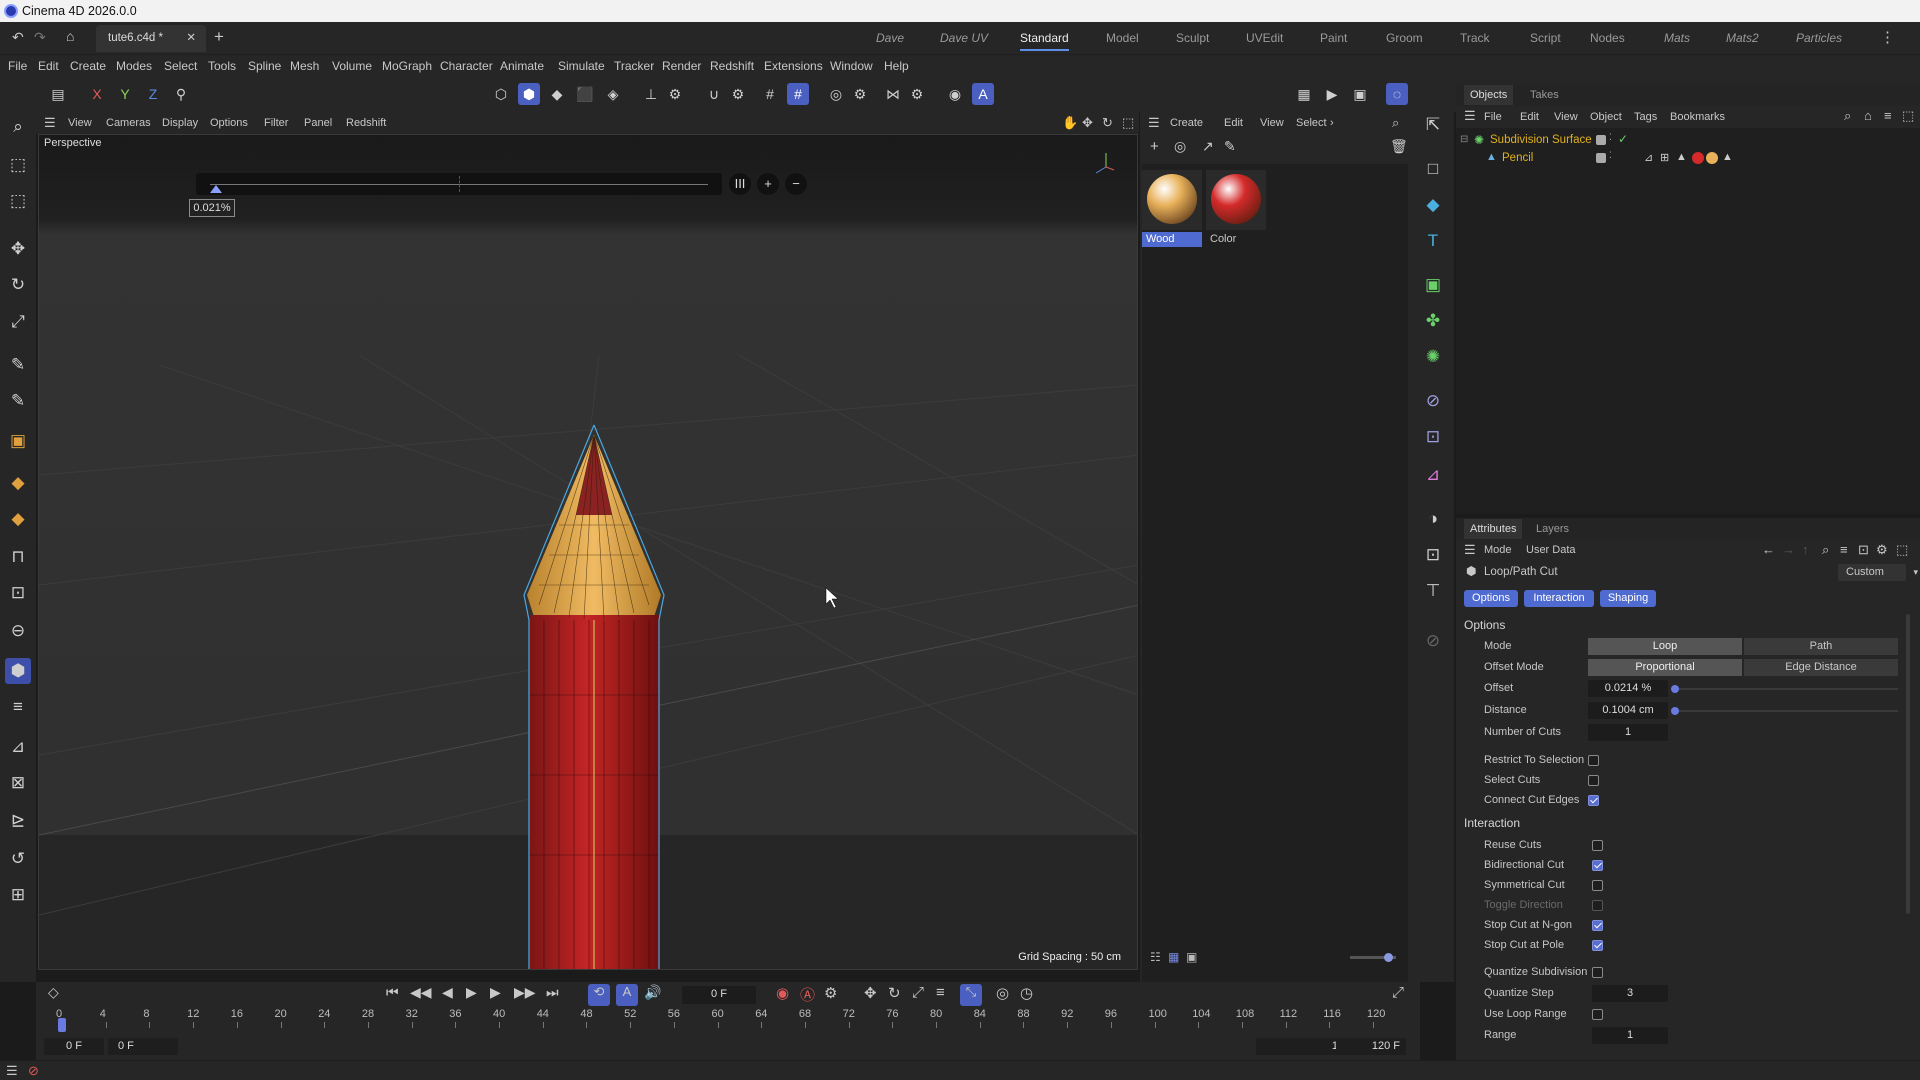  I want to click on menu-file: File, so click(17, 66).